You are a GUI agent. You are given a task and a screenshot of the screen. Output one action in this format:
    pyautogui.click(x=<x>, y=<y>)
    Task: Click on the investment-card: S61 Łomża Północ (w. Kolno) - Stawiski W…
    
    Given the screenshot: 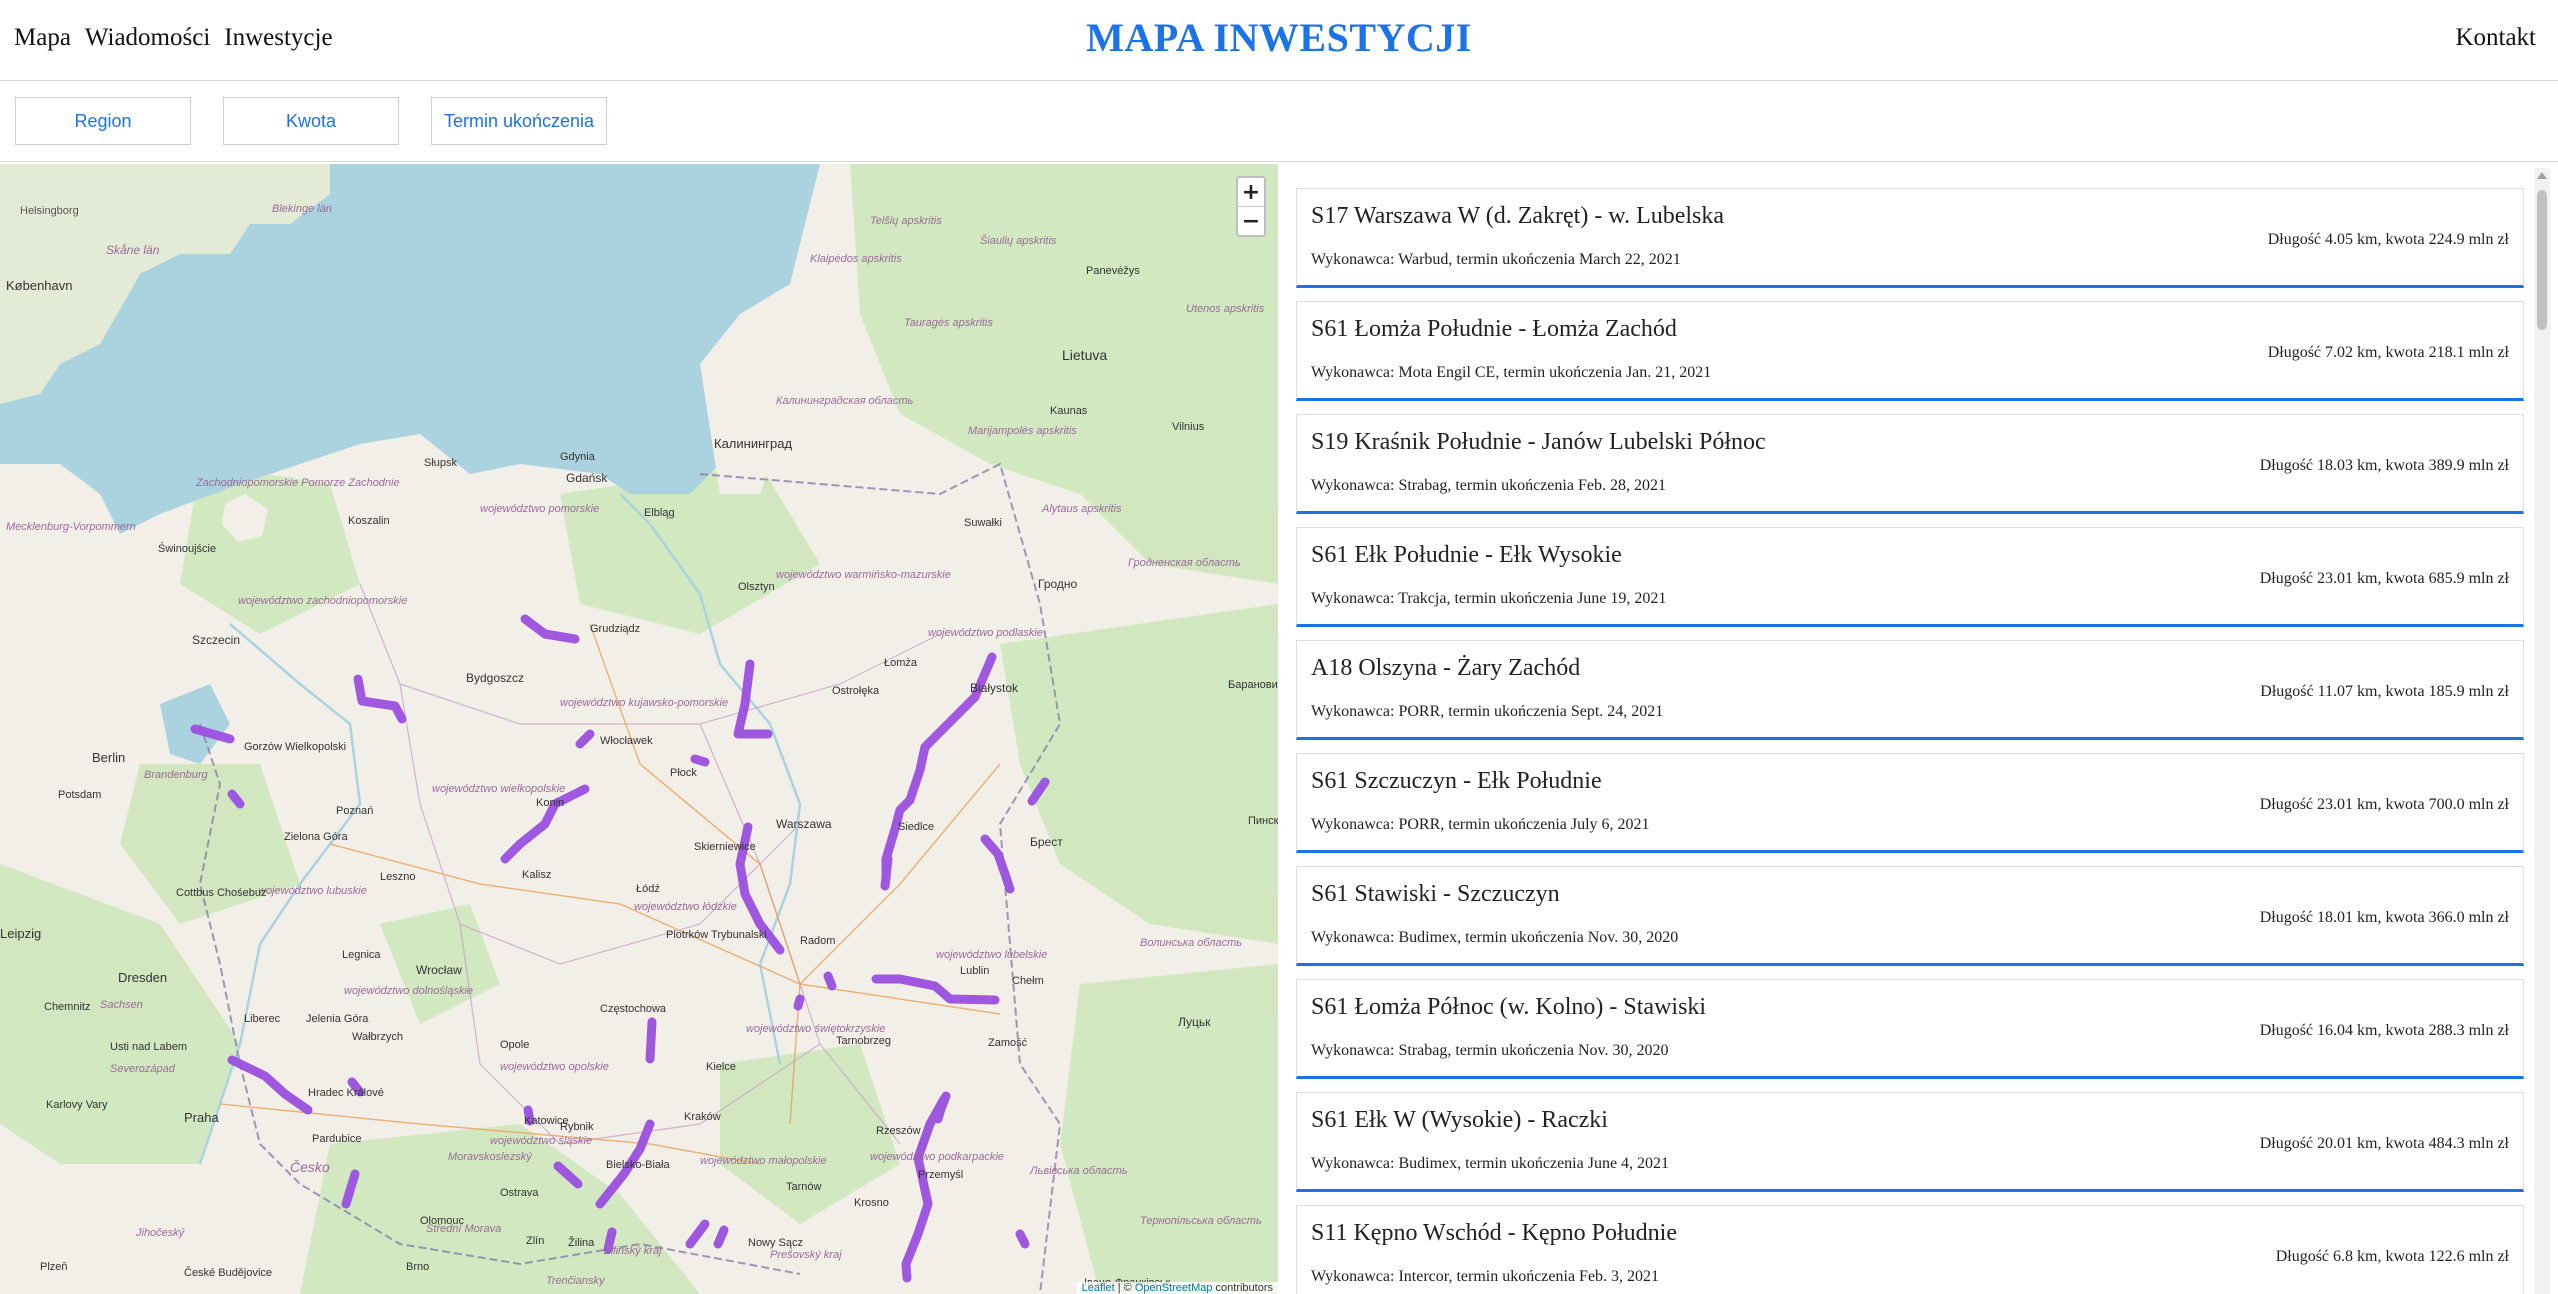 What is the action you would take?
    pyautogui.click(x=1910, y=1029)
    